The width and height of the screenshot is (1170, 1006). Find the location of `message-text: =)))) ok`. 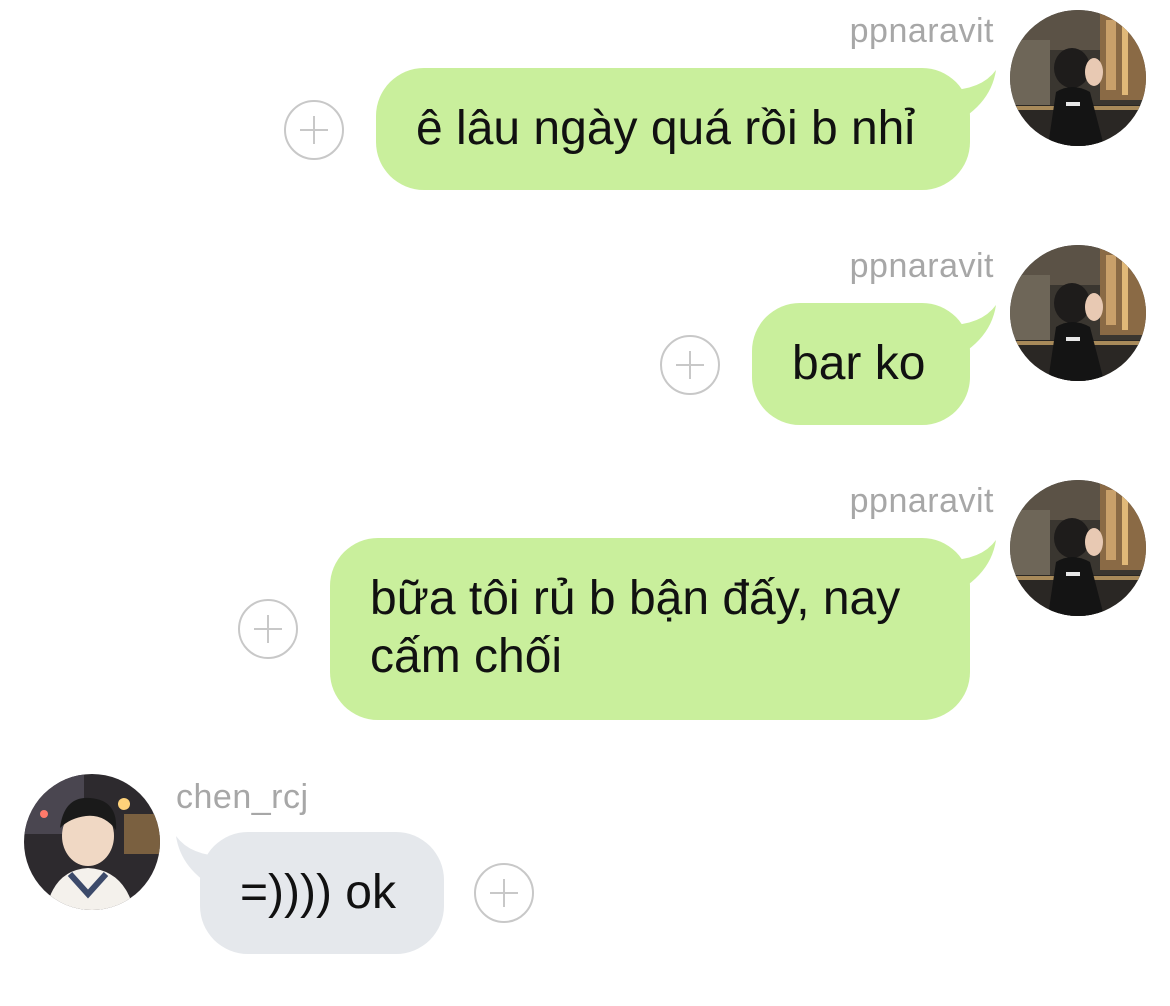

message-text: =)))) ok is located at coordinates (318, 892).